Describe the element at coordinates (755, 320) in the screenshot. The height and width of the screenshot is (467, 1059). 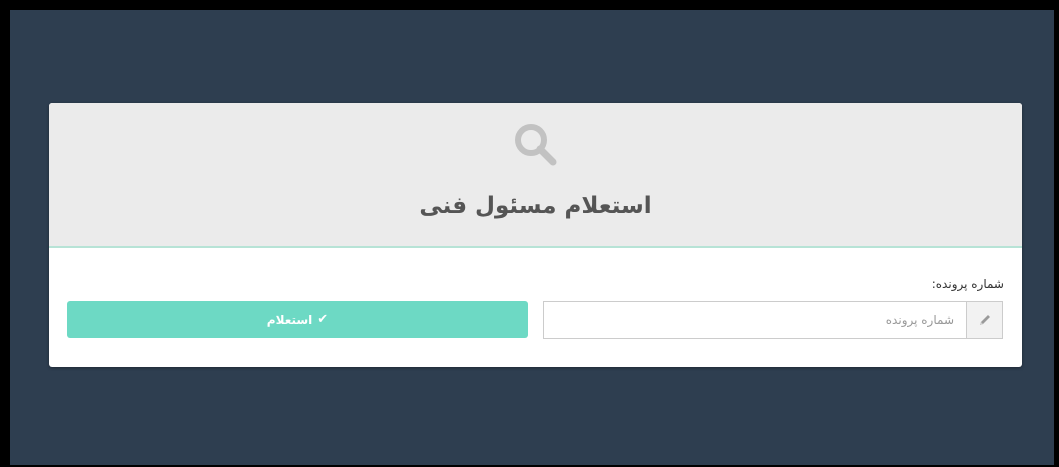
I see `file-number-input` at that location.